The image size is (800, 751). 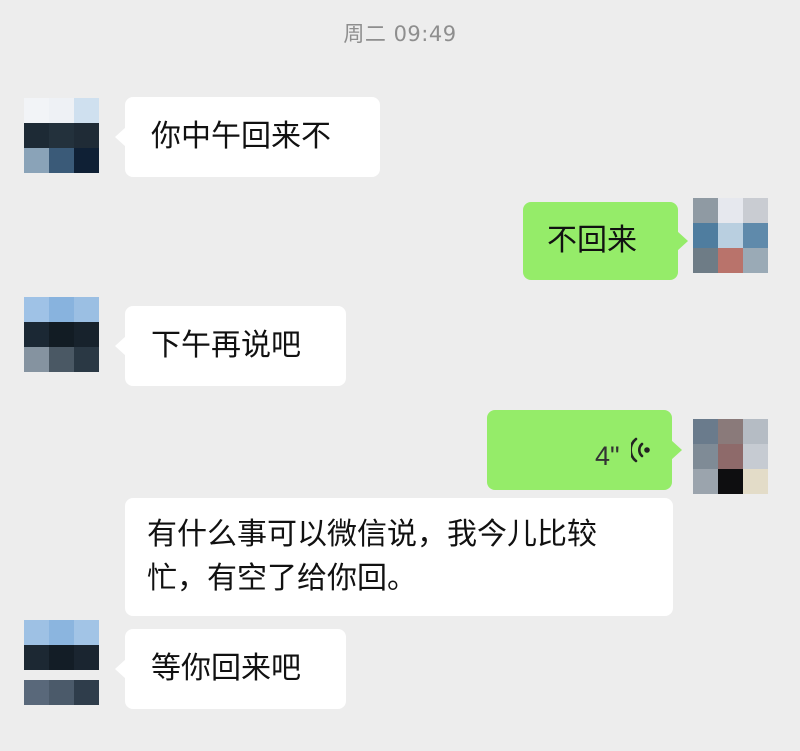 I want to click on message-bubble-incoming: 等你回来吧, so click(x=230, y=669).